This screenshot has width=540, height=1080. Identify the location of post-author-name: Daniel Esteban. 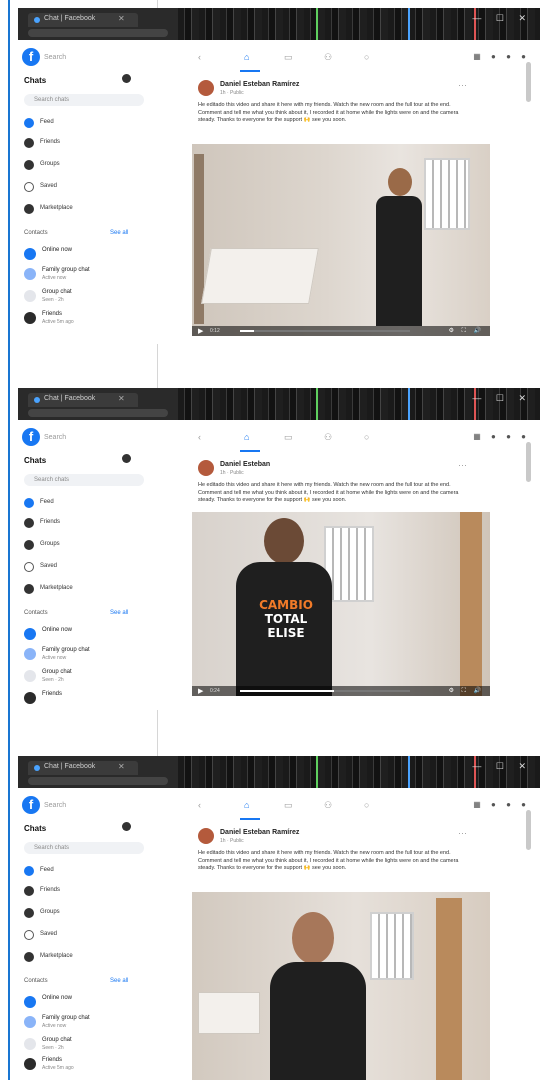
(245, 464).